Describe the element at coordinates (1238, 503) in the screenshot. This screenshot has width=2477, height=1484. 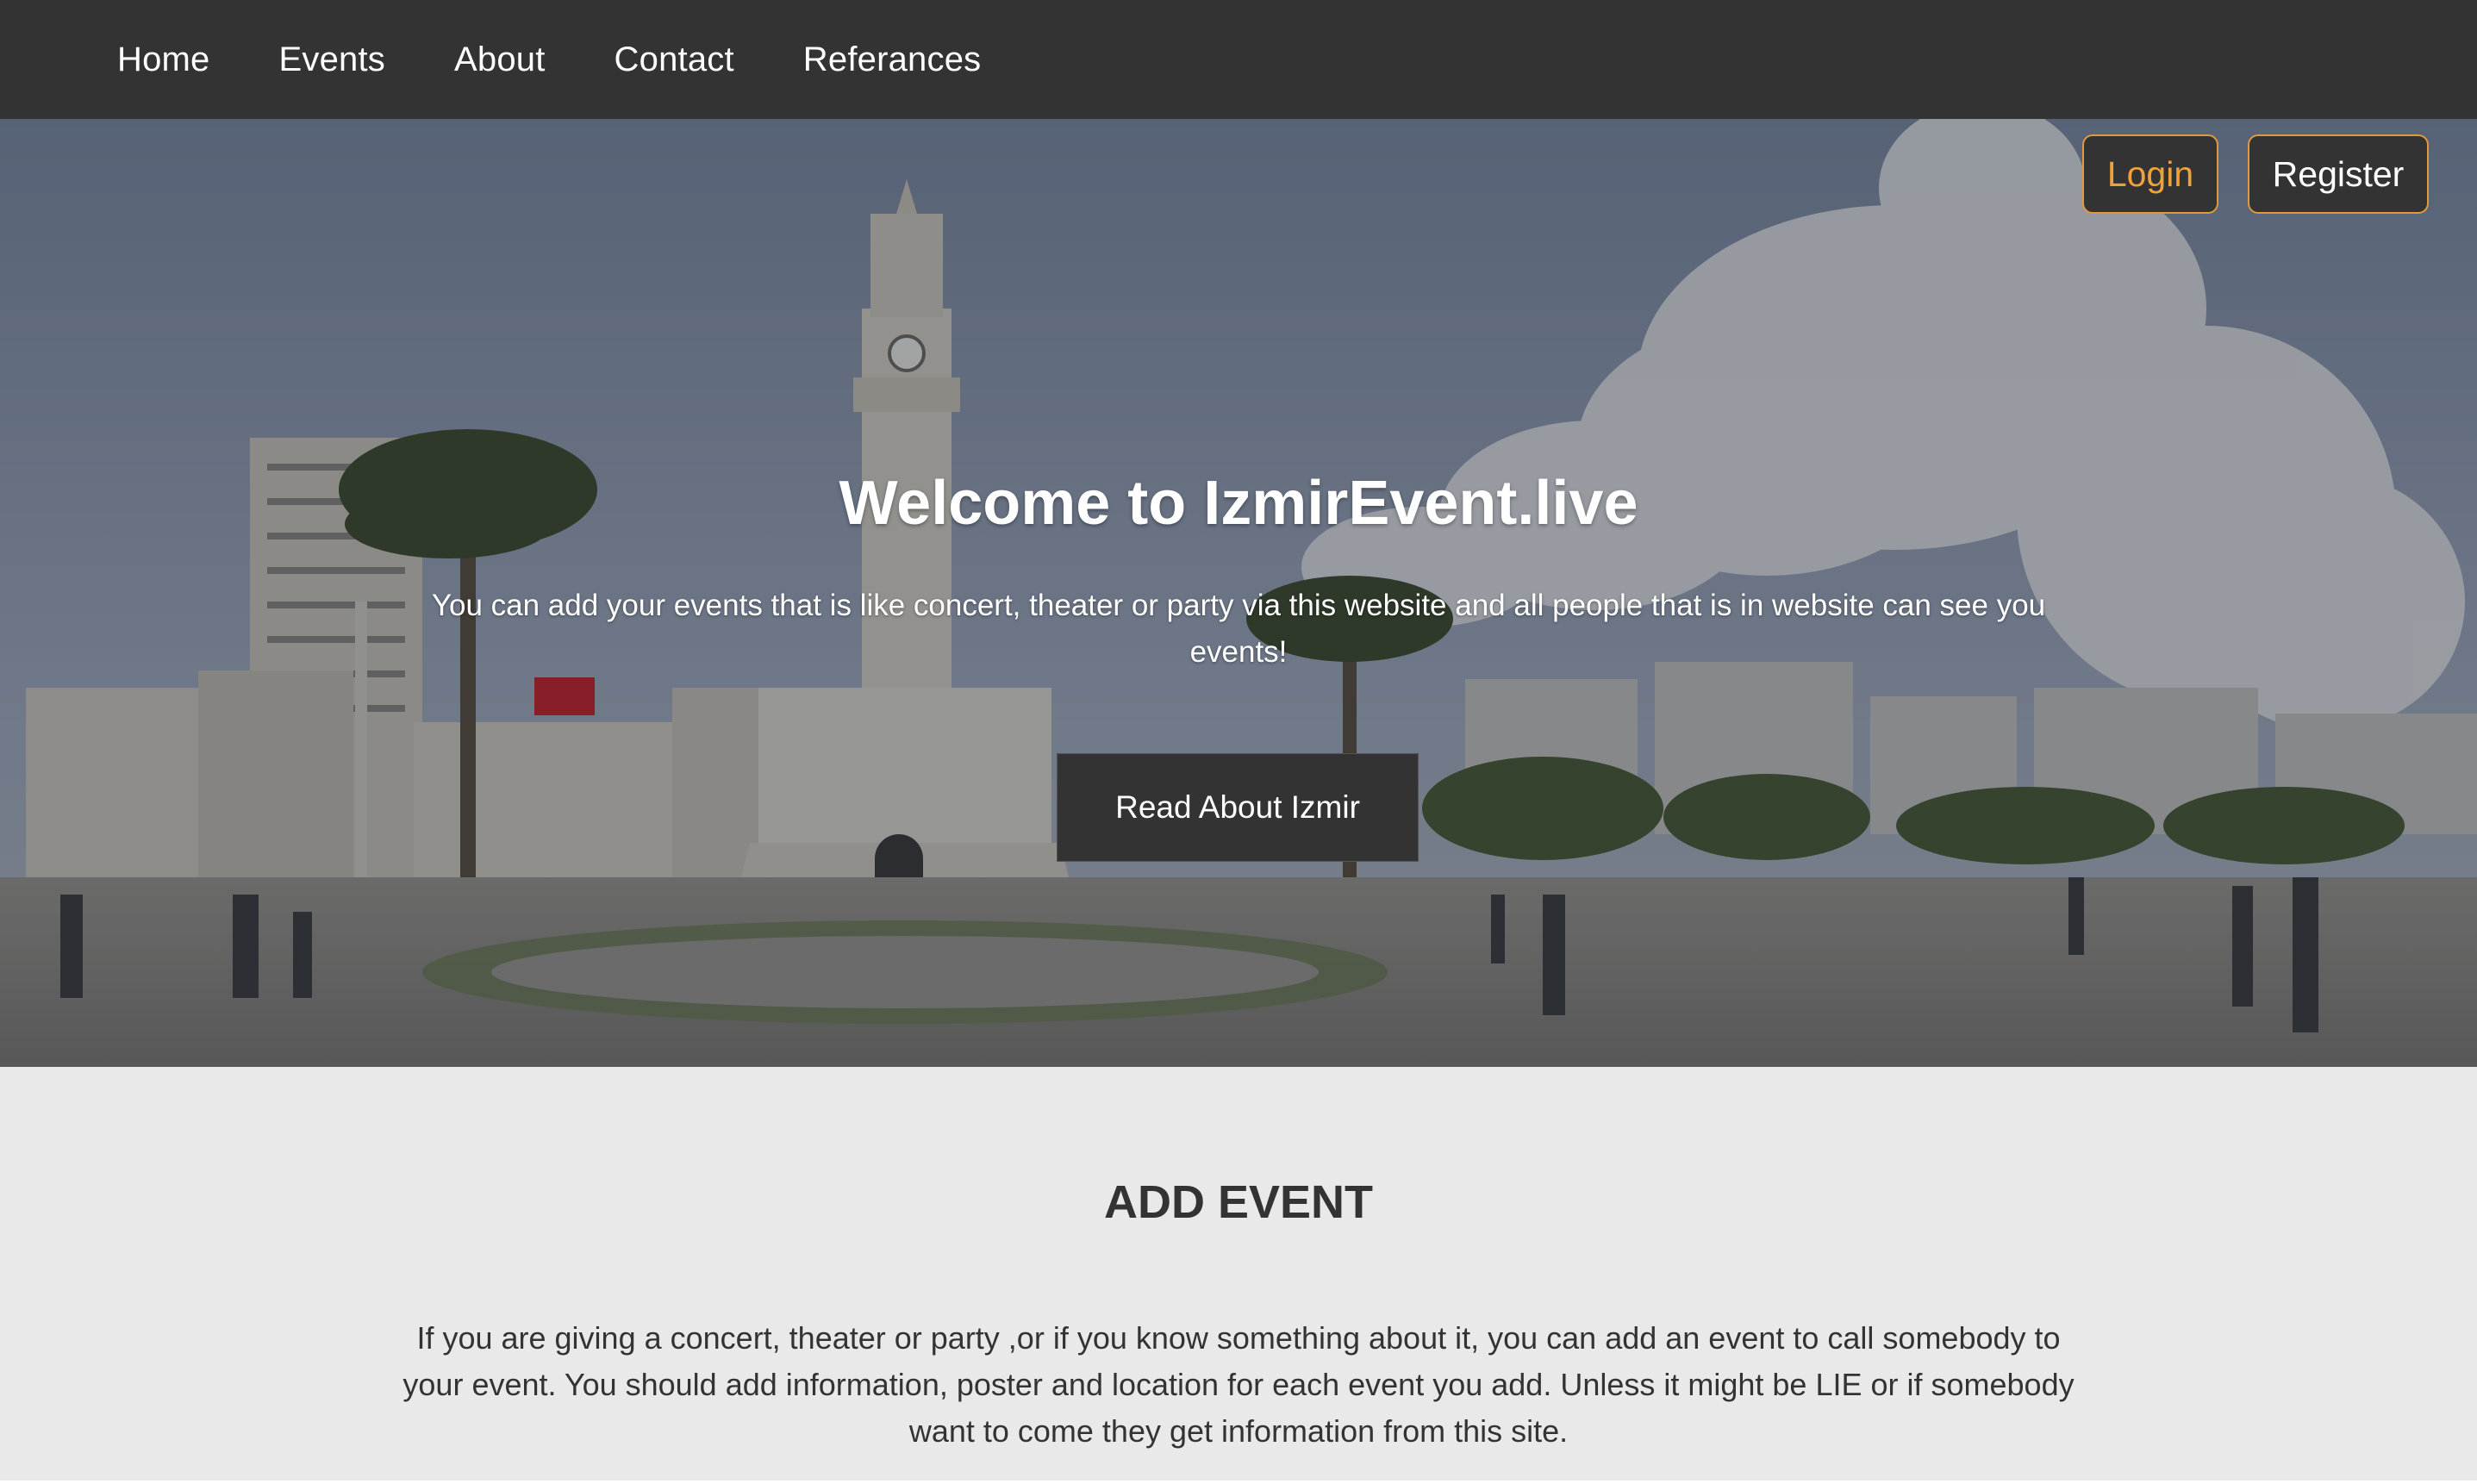
I see `hero-title: Welcome to IzmirEvent.live` at that location.